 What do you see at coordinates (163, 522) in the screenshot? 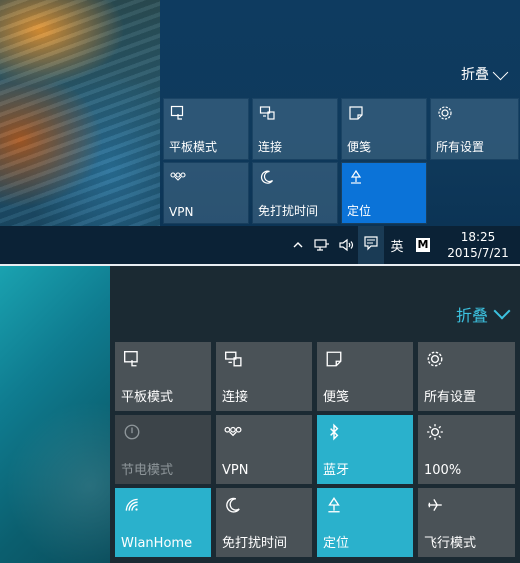
I see `tile-wifi: WlanHome` at bounding box center [163, 522].